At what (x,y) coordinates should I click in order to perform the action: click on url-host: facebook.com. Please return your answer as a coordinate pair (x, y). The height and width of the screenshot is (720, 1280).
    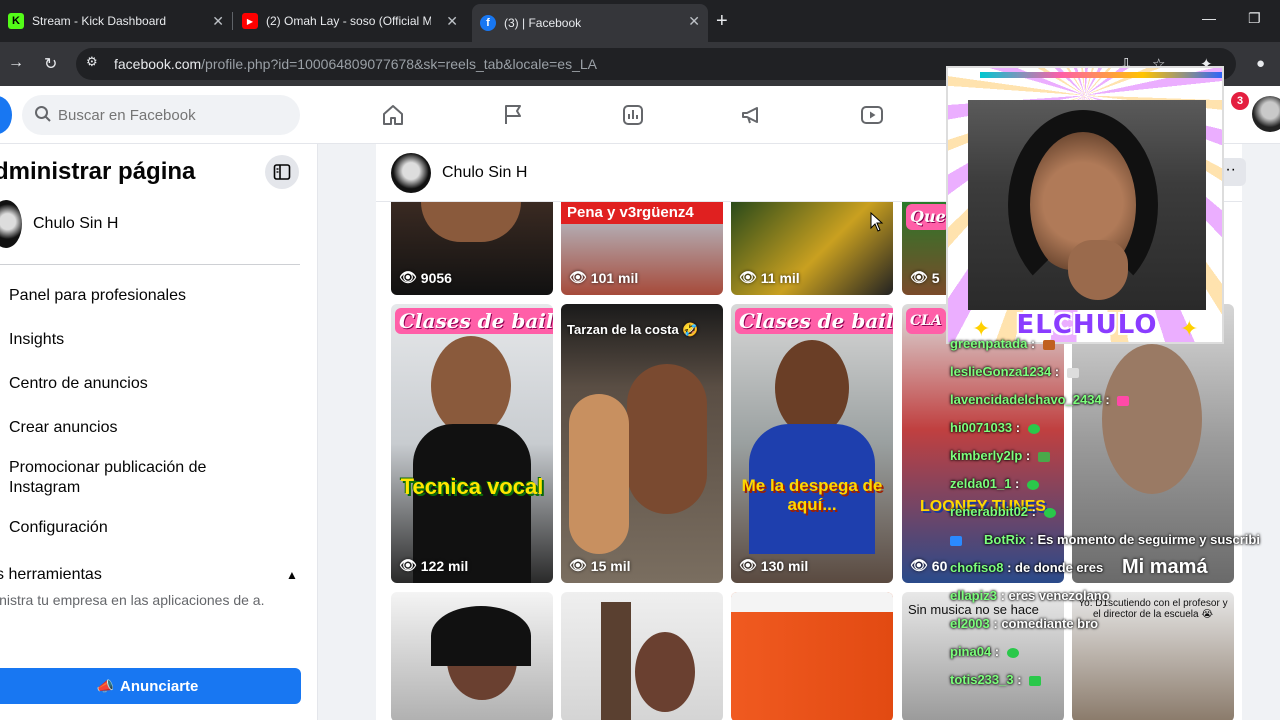
    Looking at the image, I should click on (158, 64).